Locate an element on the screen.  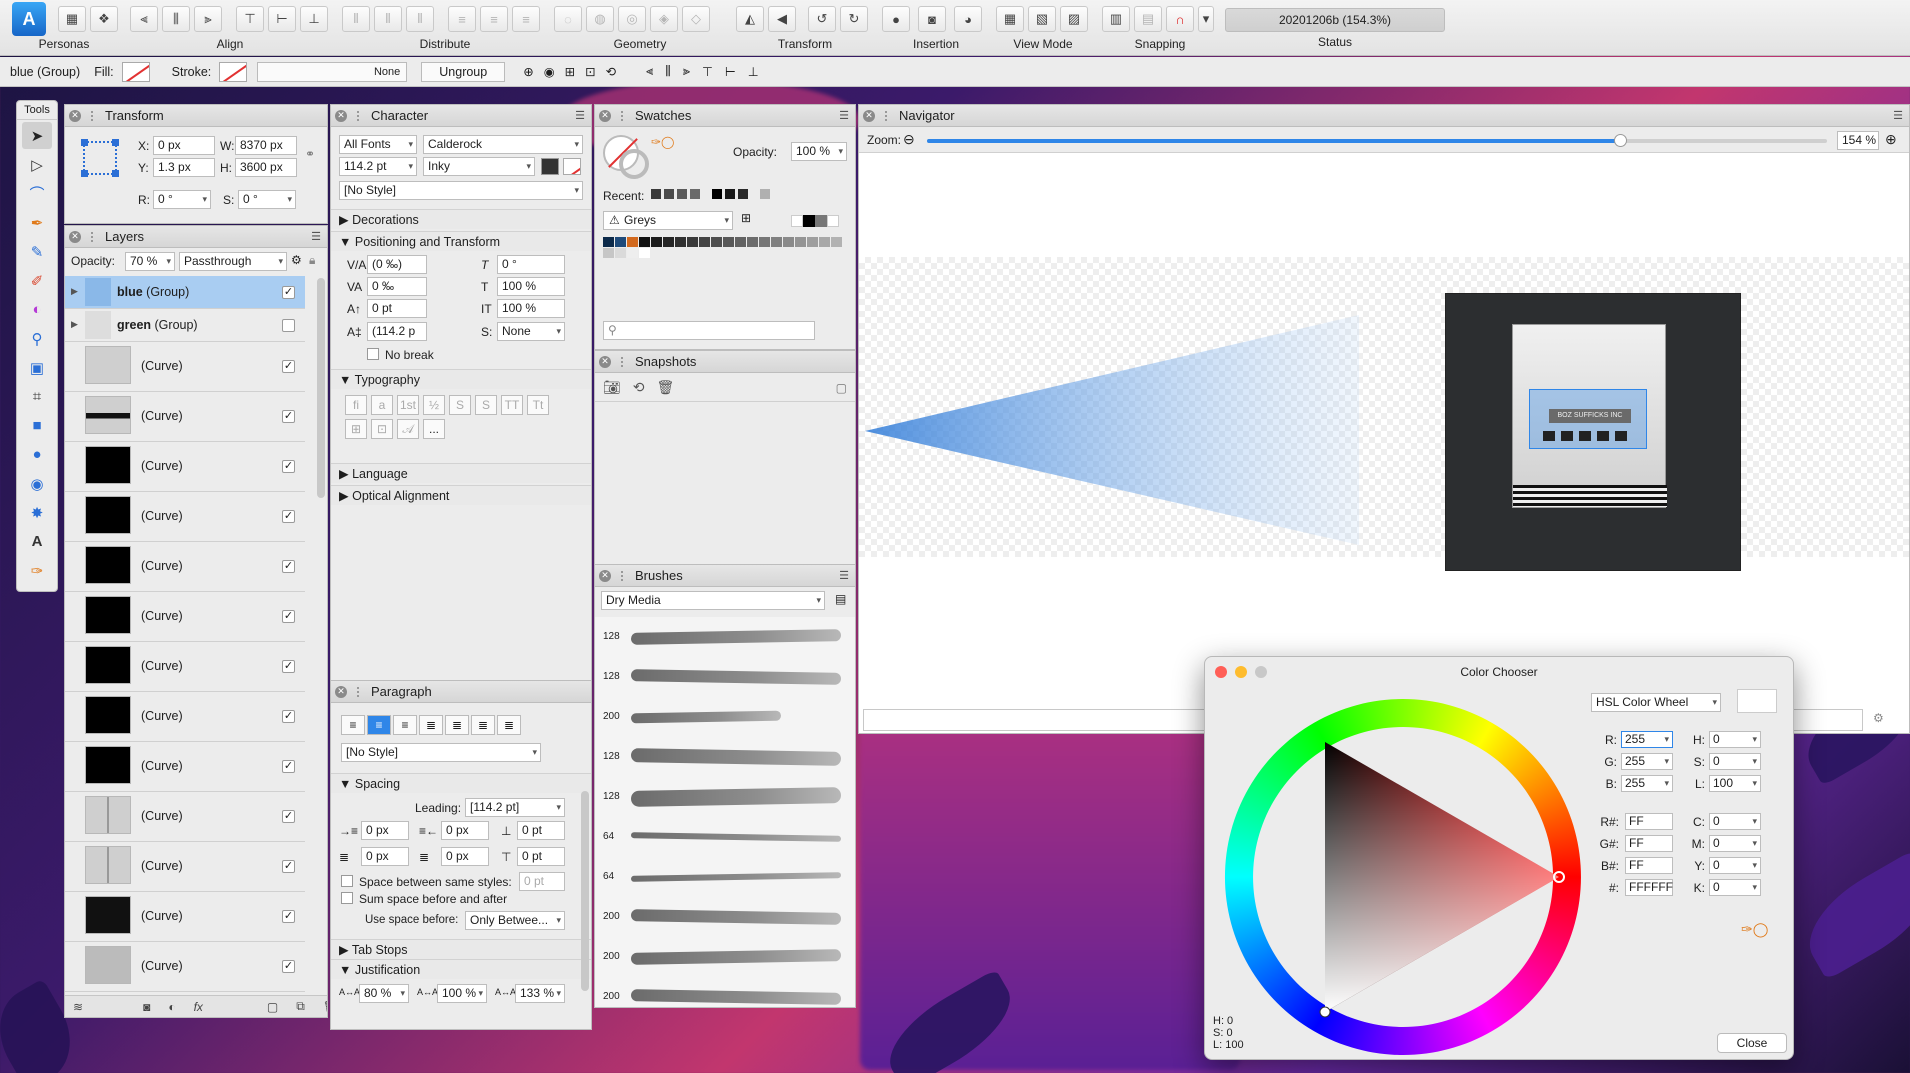
flip-horizontal-icon: ◭ is located at coordinates (750, 19).